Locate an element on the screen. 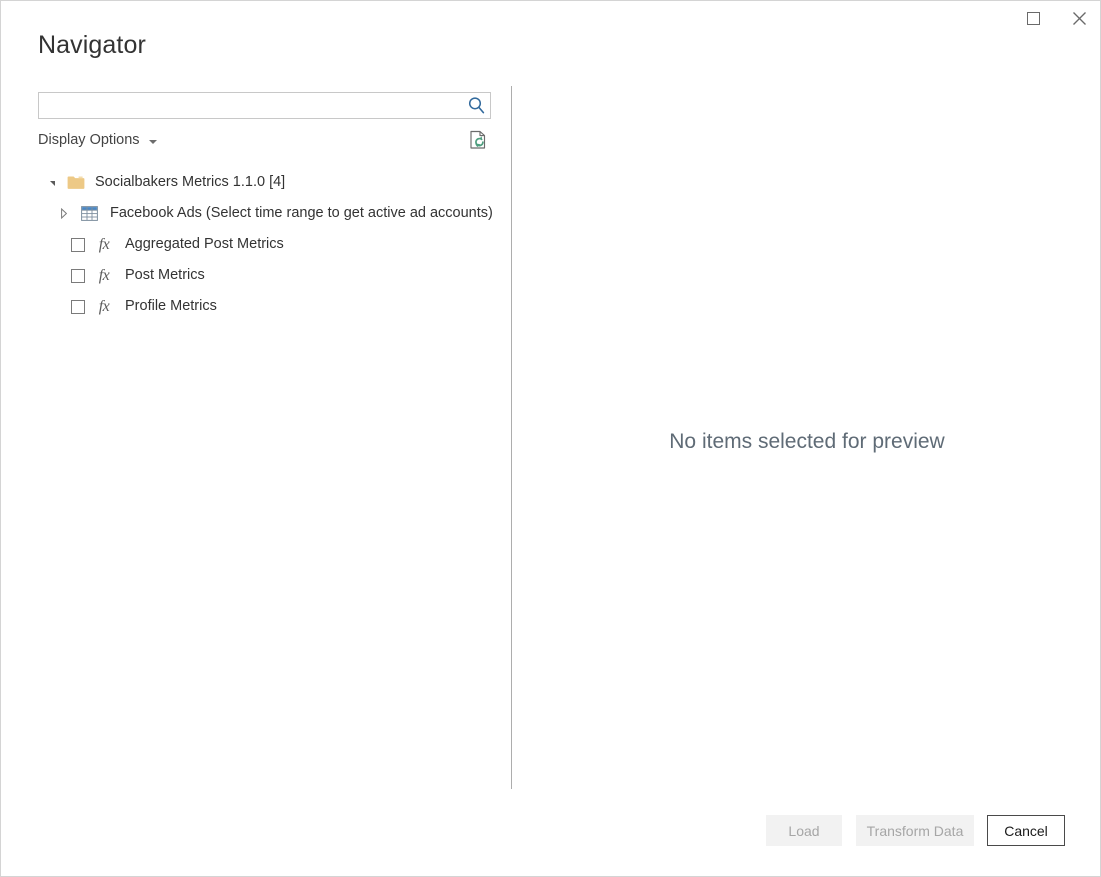 The width and height of the screenshot is (1101, 877). title-bar: Navigator is located at coordinates (550, 37).